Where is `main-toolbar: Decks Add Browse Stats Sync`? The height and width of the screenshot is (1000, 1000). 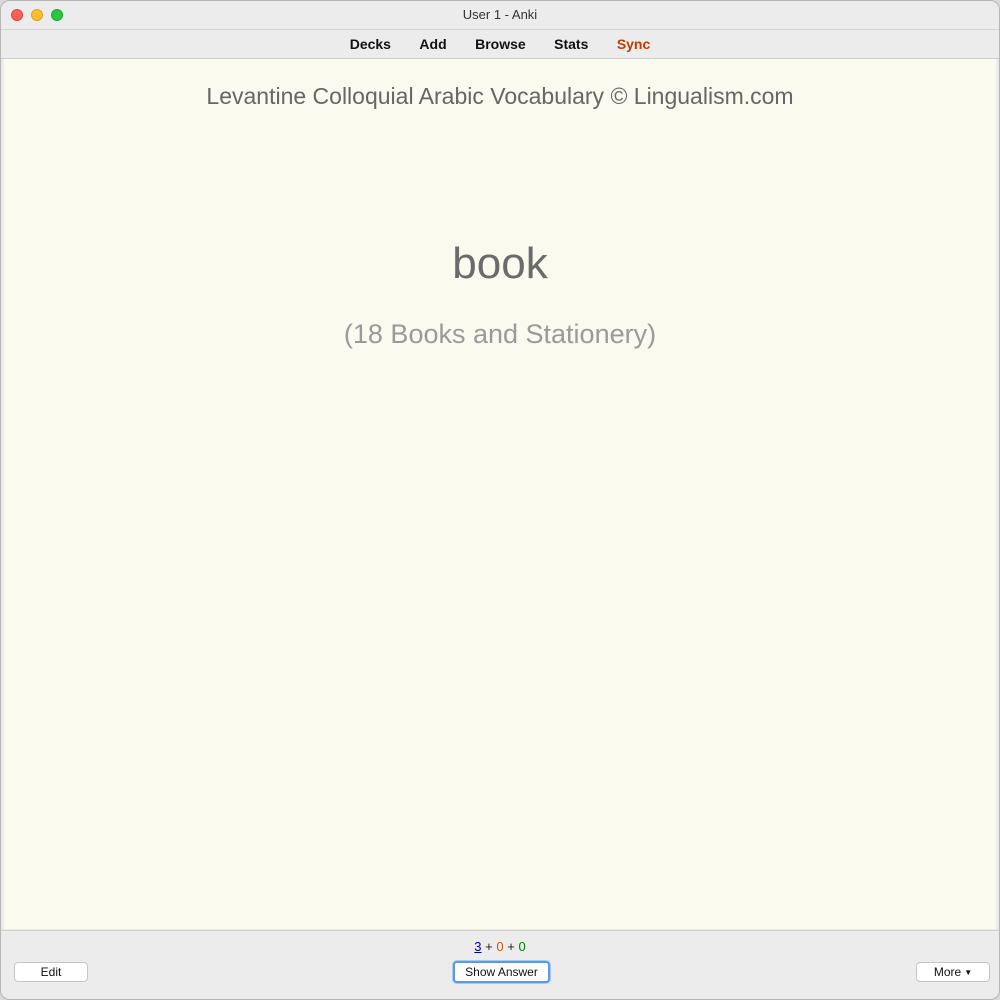 main-toolbar: Decks Add Browse Stats Sync is located at coordinates (500, 44).